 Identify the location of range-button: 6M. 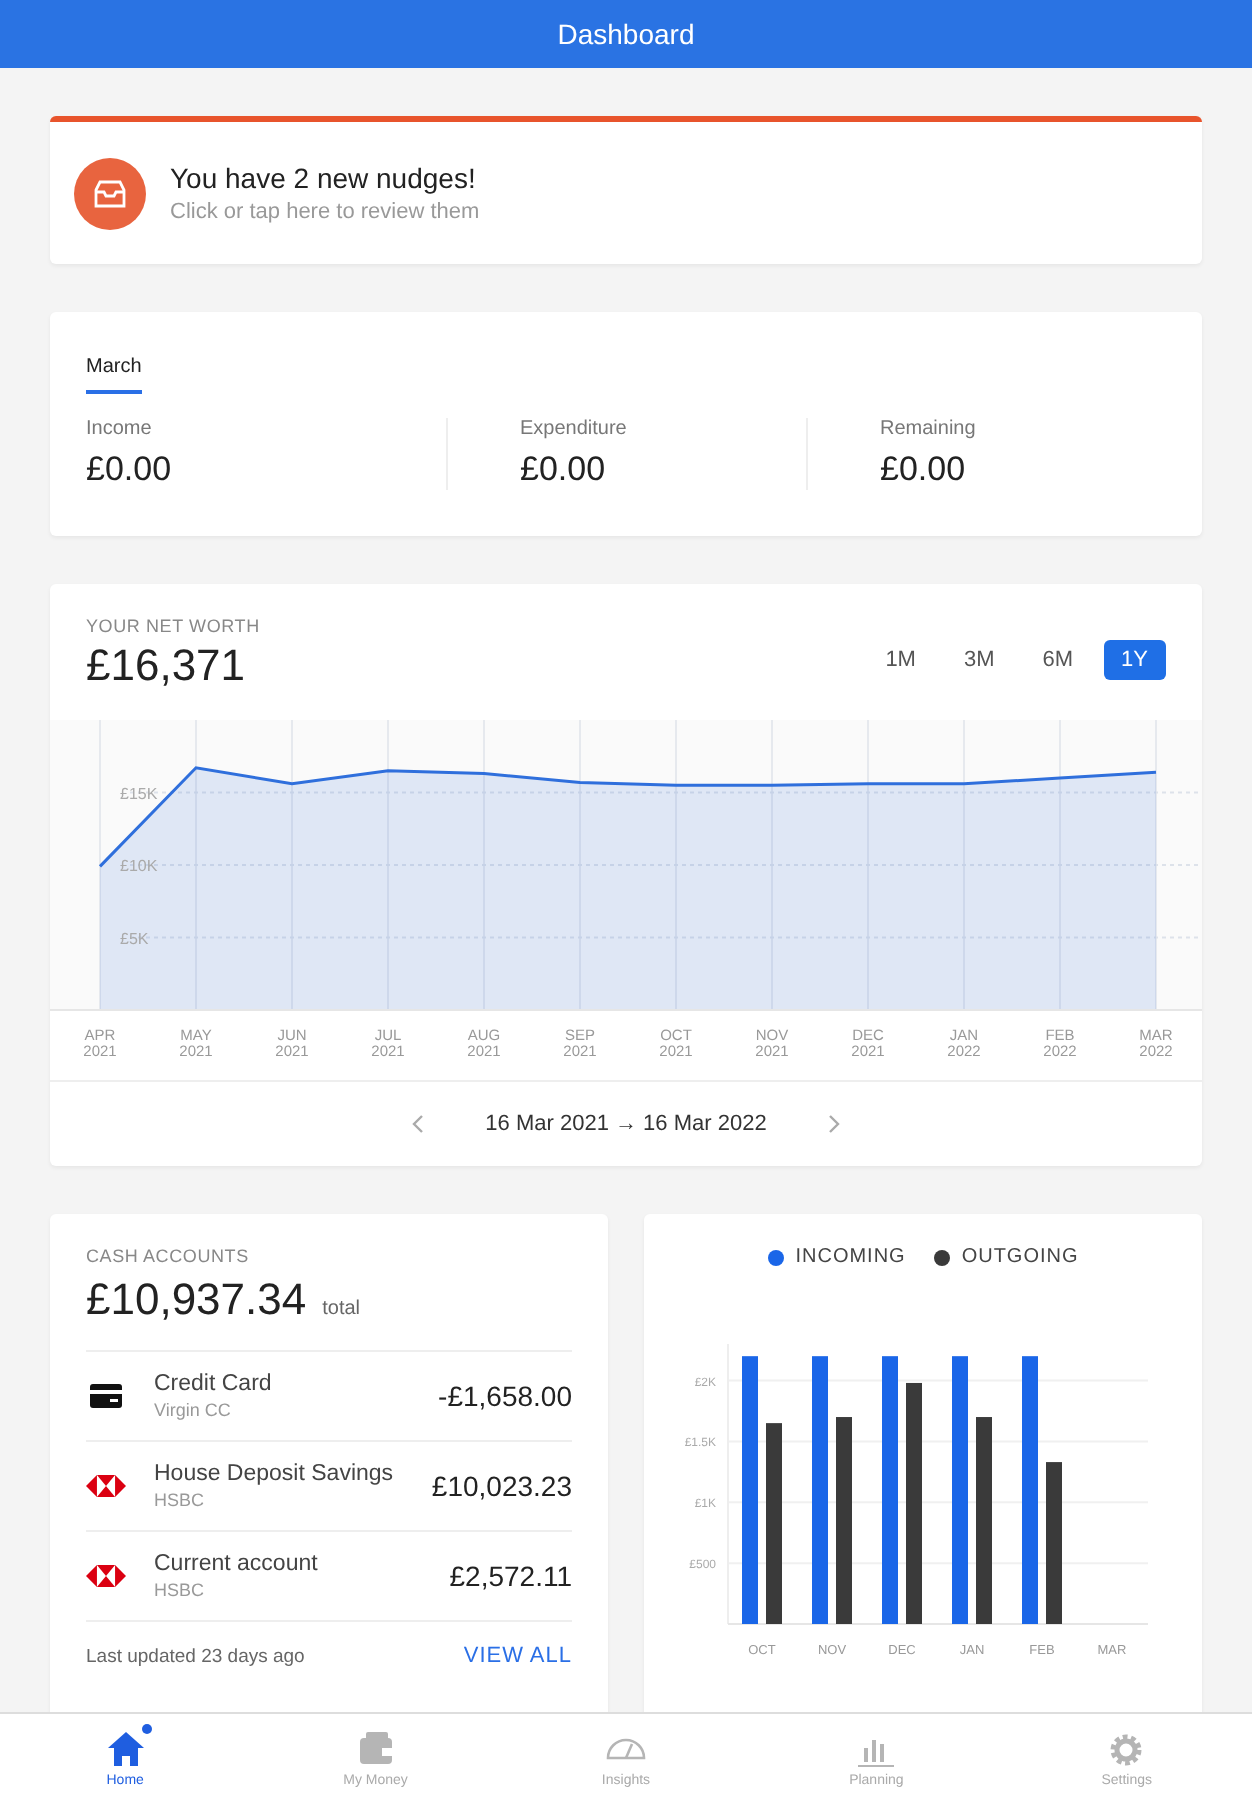
(1058, 660).